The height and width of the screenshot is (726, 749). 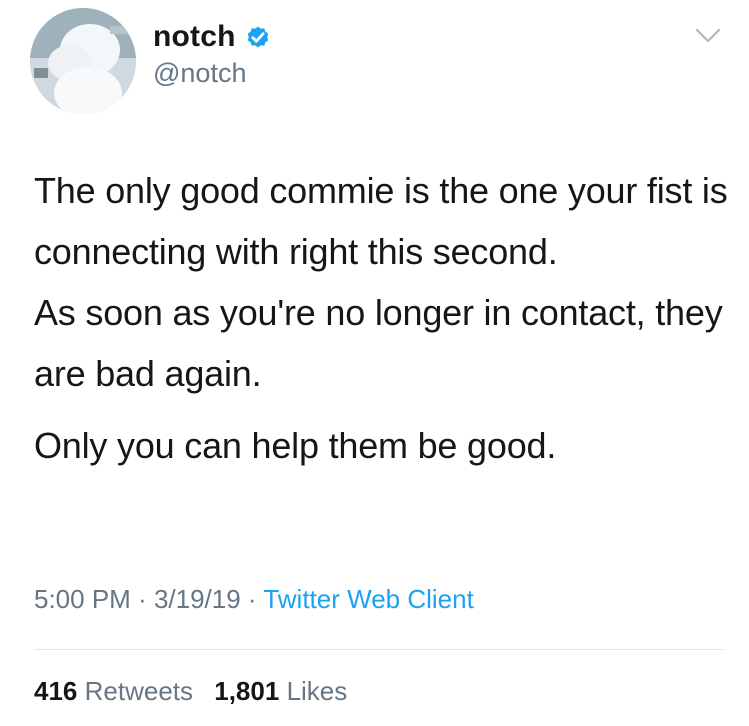 I want to click on tweet-stats: 416 Retweets 1,801 Likes, so click(x=197, y=691).